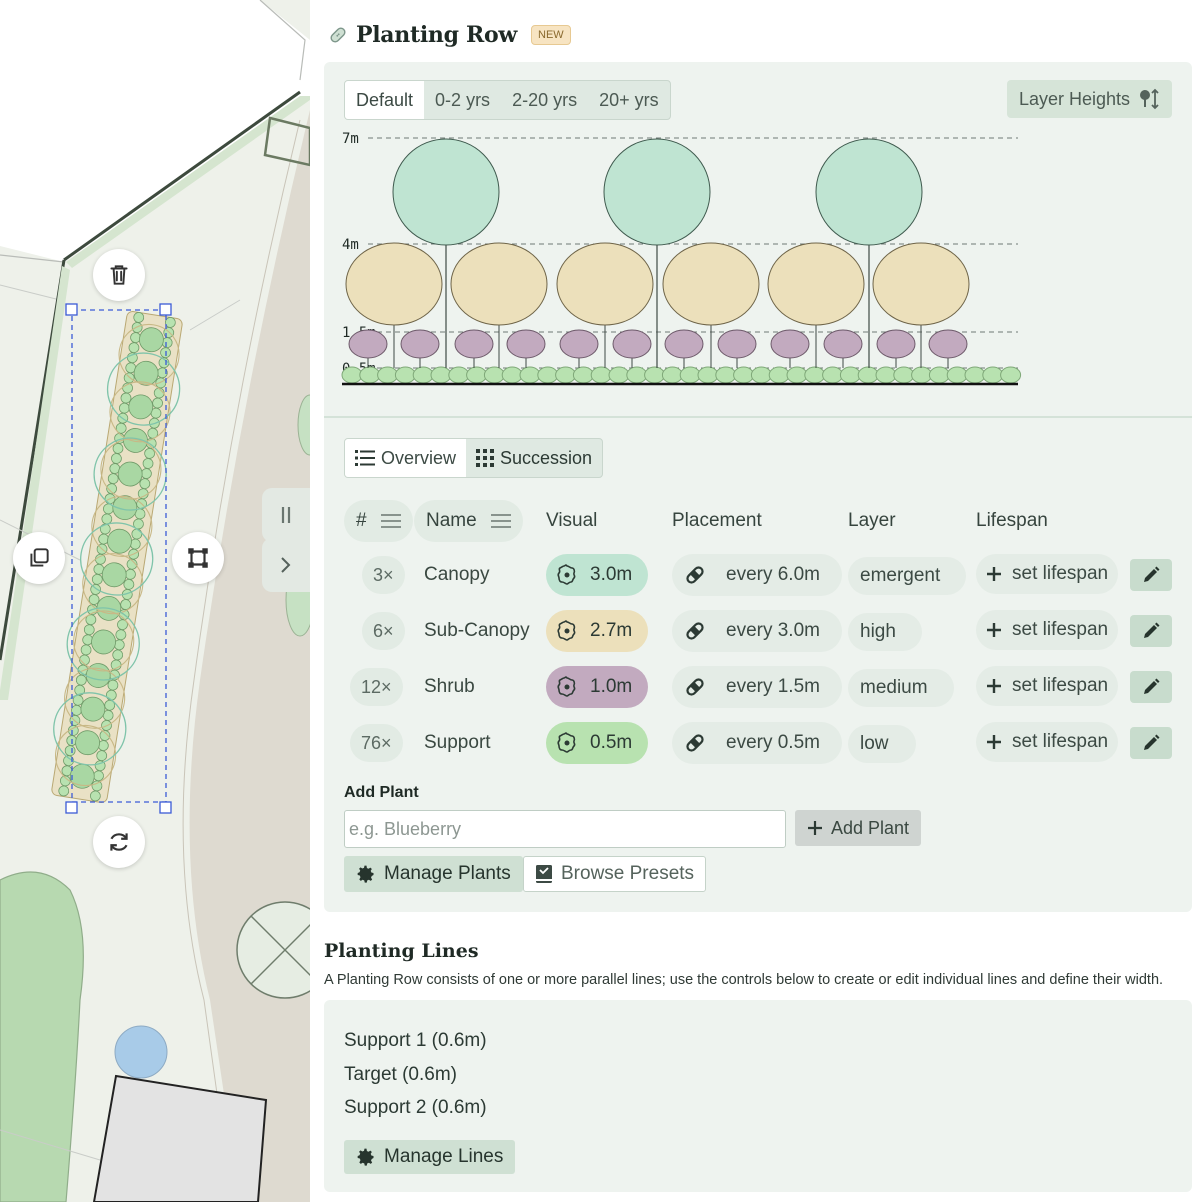  I want to click on book-icon, so click(544, 874).